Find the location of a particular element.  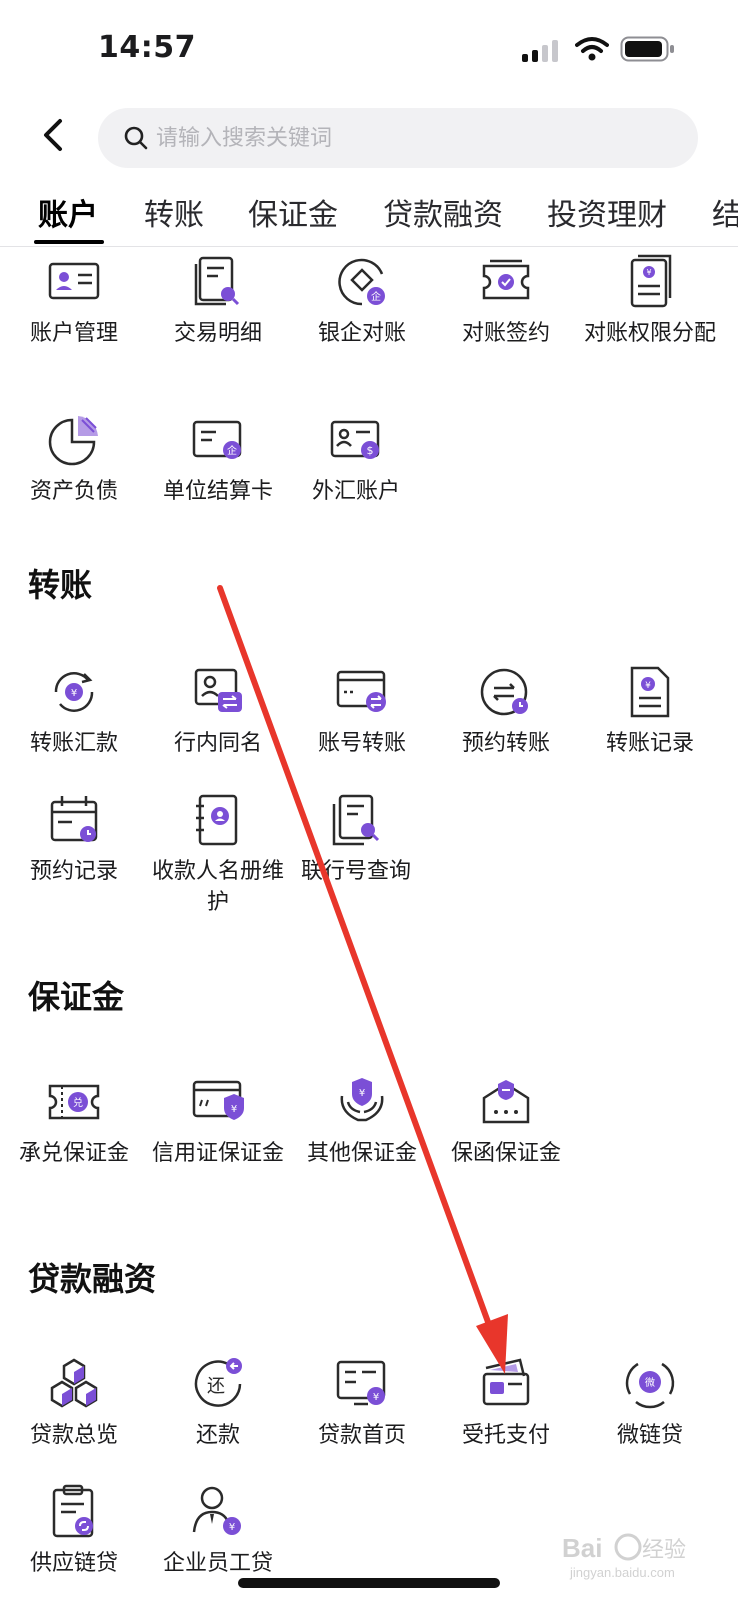

grid-item-transfer-record: ¥ 转账记录 is located at coordinates (650, 710).